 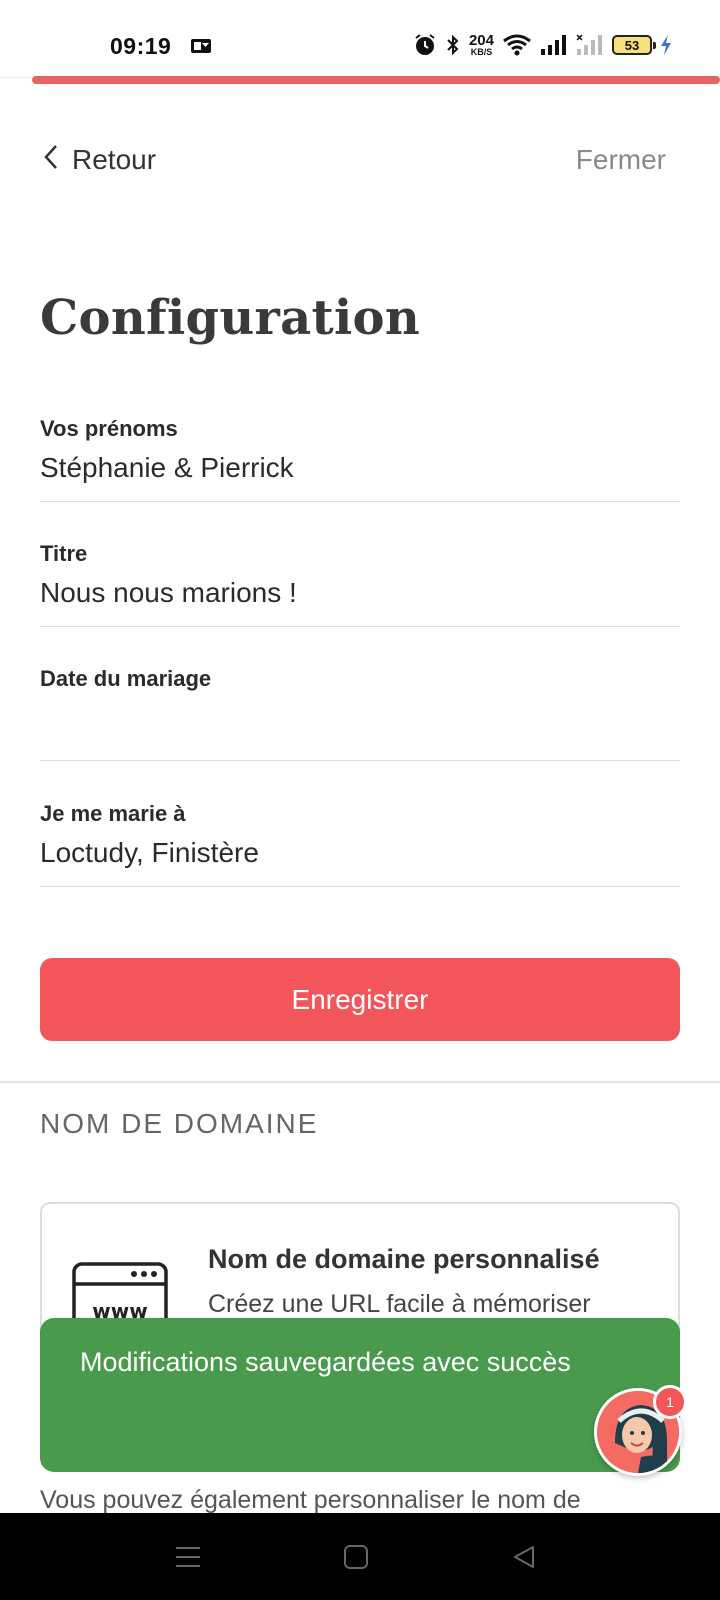 What do you see at coordinates (376, 80) in the screenshot?
I see `top-progress-line` at bounding box center [376, 80].